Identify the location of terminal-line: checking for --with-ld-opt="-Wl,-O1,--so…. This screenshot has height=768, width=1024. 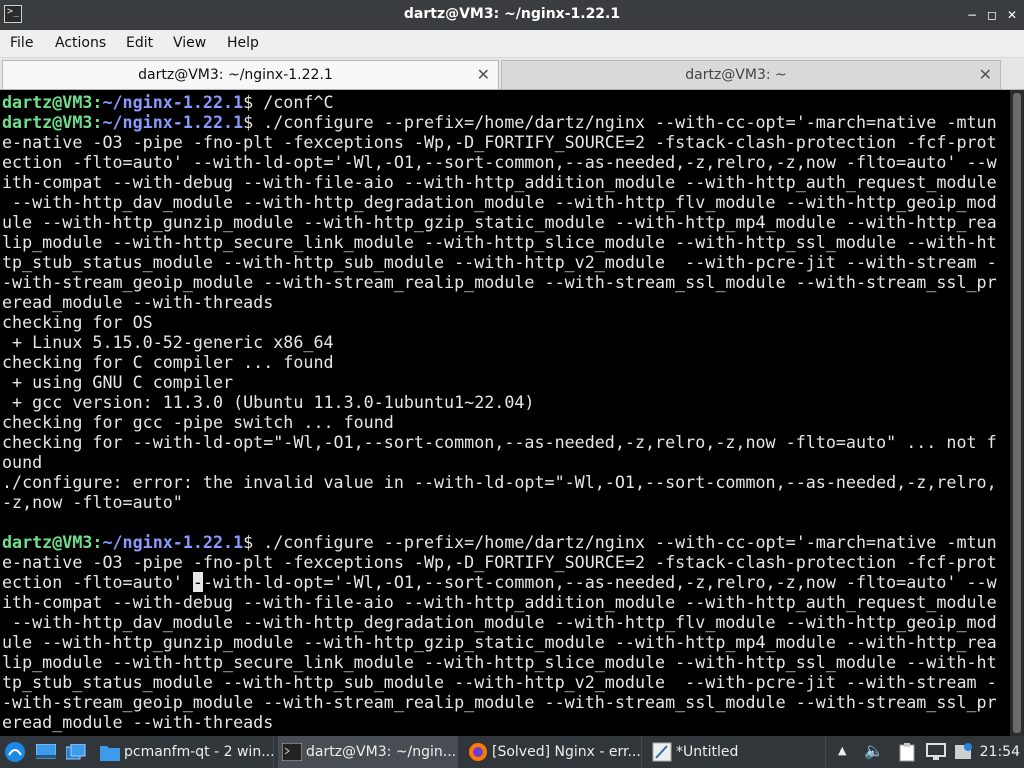
(499, 442).